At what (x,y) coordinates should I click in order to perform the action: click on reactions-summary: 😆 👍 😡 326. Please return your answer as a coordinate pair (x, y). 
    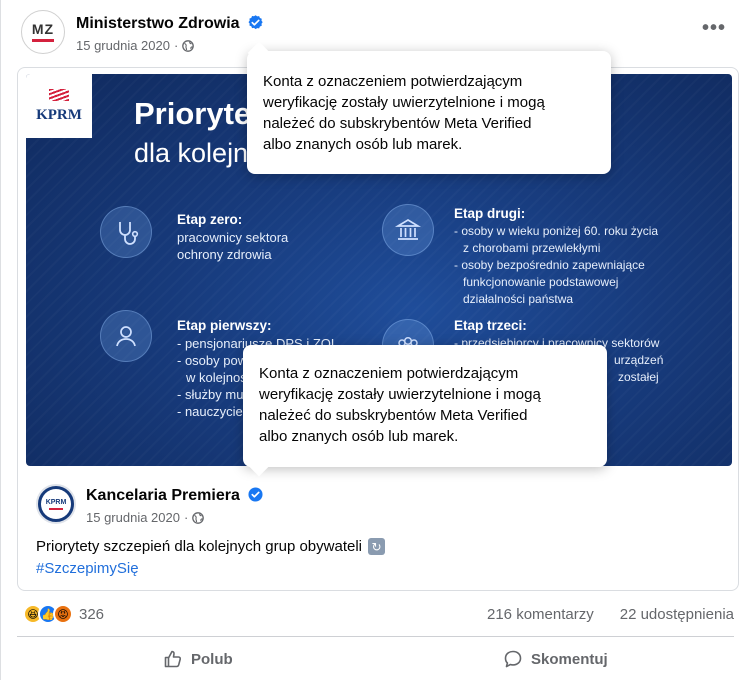
    Looking at the image, I should click on (63, 614).